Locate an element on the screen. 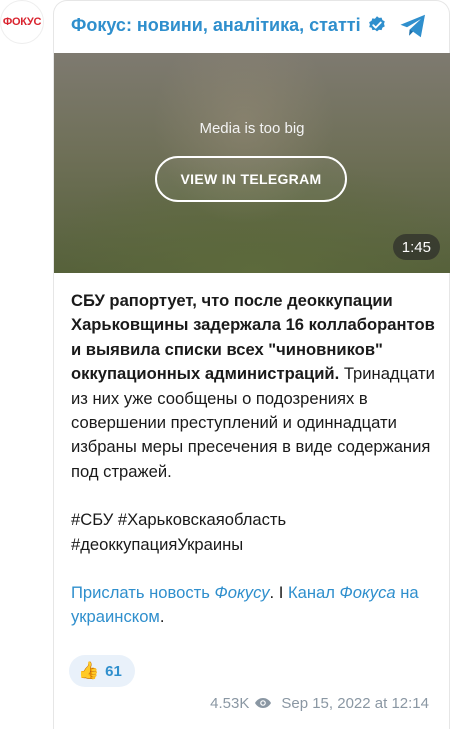 The image size is (450, 729). thumbs-up-reaction: 👍 61 is located at coordinates (102, 671).